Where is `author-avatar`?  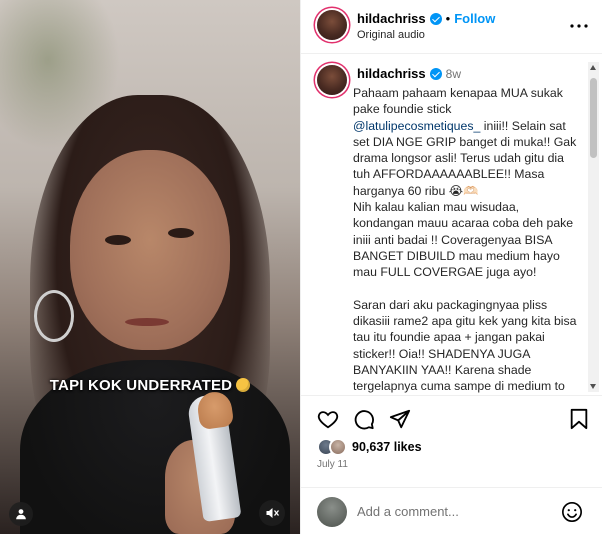 author-avatar is located at coordinates (332, 25).